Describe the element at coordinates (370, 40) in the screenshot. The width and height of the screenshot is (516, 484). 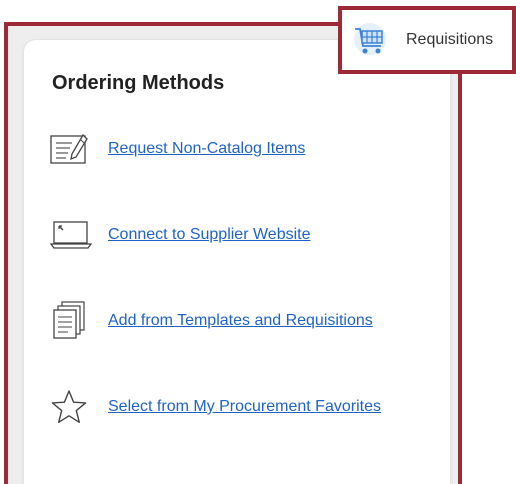
I see `shopping-cart-icon` at that location.